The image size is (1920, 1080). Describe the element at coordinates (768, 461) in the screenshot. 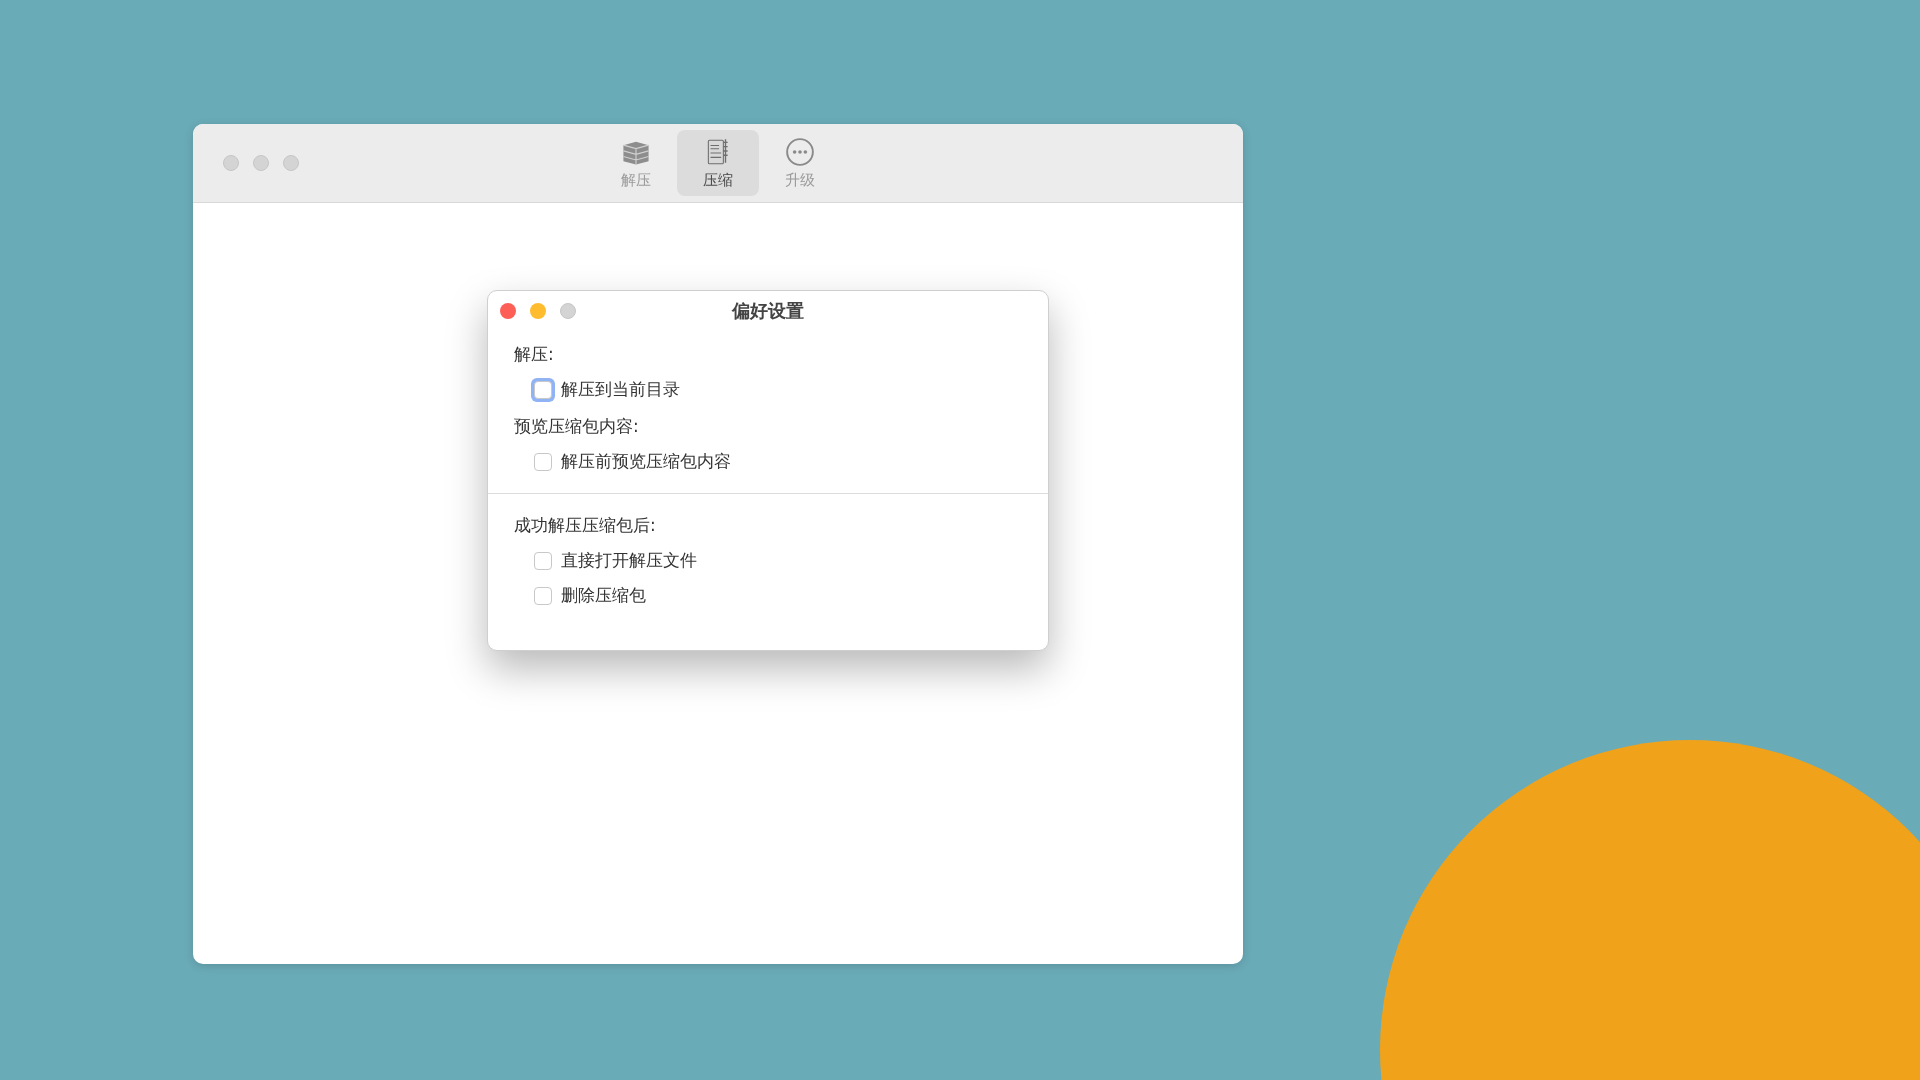

I see `checkbox-option: 解压前预览压缩包内容` at that location.